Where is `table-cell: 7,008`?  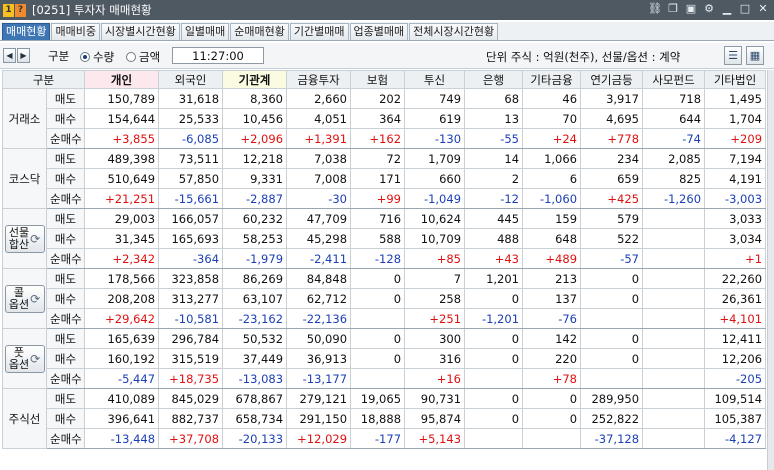
table-cell: 7,008 is located at coordinates (319, 178).